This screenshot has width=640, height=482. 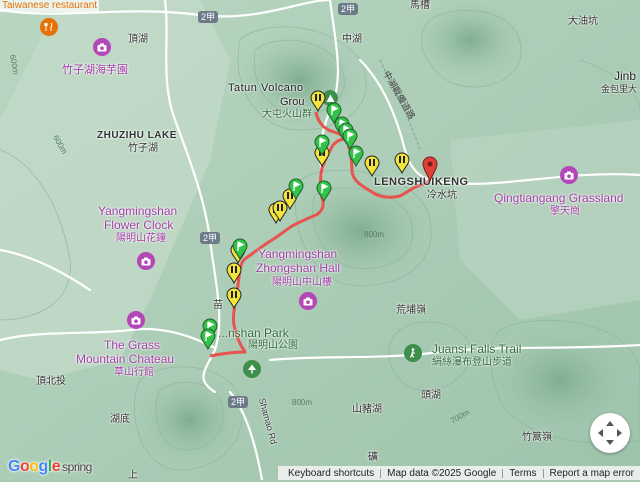 What do you see at coordinates (273, 346) in the screenshot?
I see `park-zh: 陽明山公園` at bounding box center [273, 346].